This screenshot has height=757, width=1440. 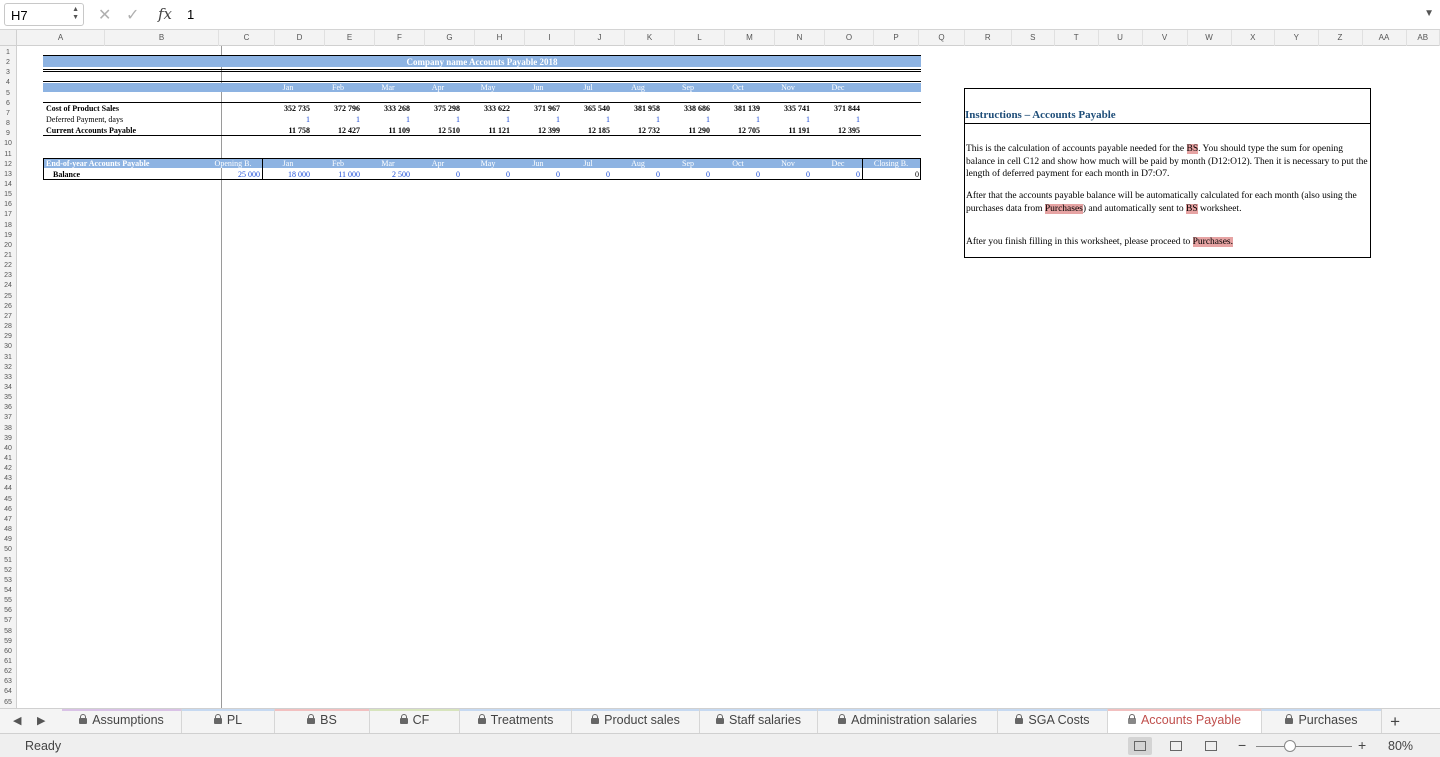 I want to click on tab-sga-costs: SGA Costs, so click(x=1053, y=721).